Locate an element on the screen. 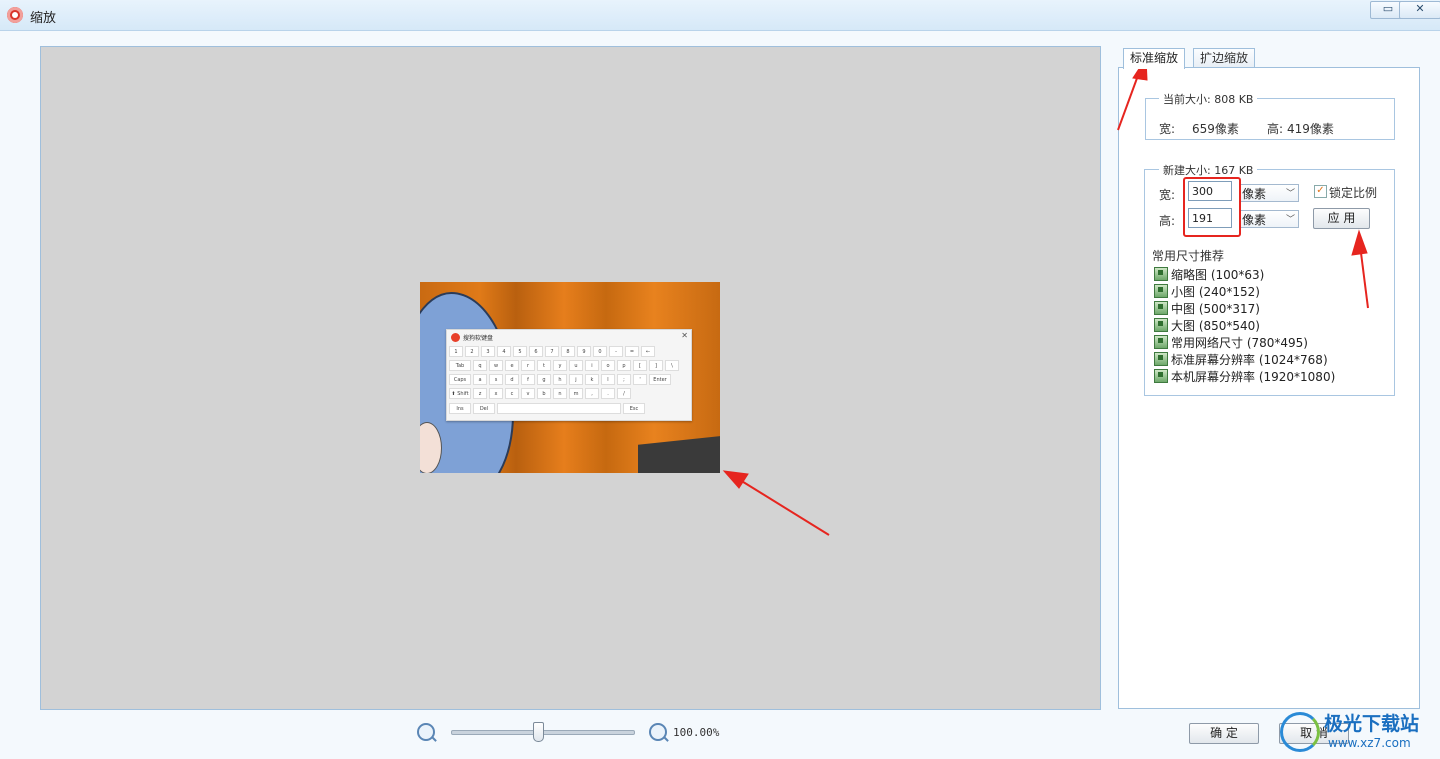 This screenshot has width=1440, height=759. zoom-in-icon is located at coordinates (658, 732).